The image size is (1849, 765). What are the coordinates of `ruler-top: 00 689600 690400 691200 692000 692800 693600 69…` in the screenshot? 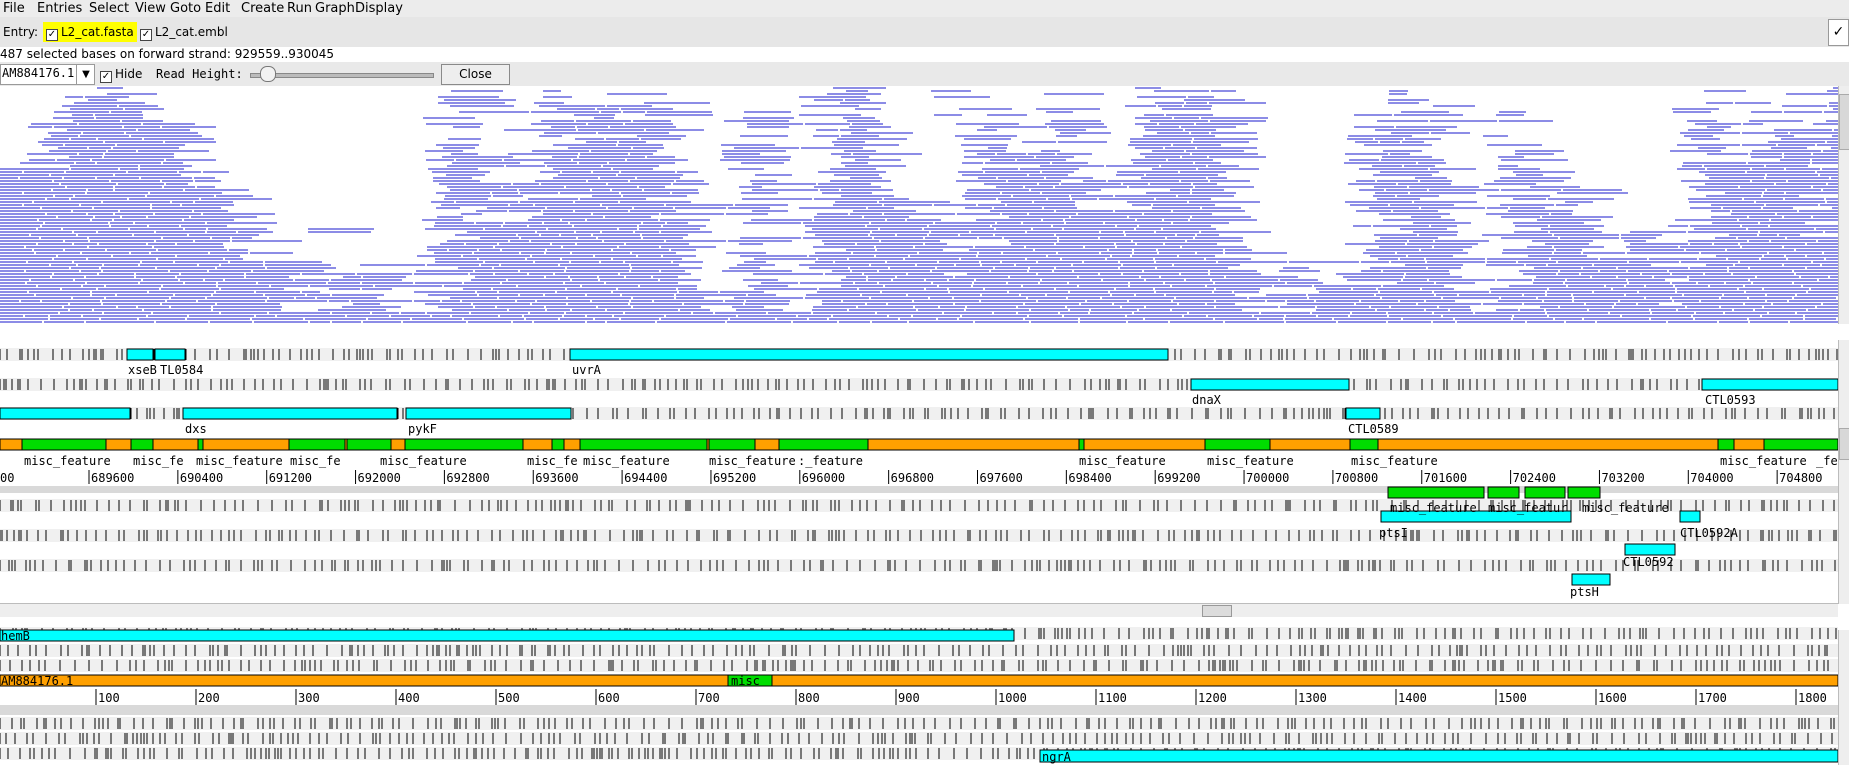 It's located at (911, 477).